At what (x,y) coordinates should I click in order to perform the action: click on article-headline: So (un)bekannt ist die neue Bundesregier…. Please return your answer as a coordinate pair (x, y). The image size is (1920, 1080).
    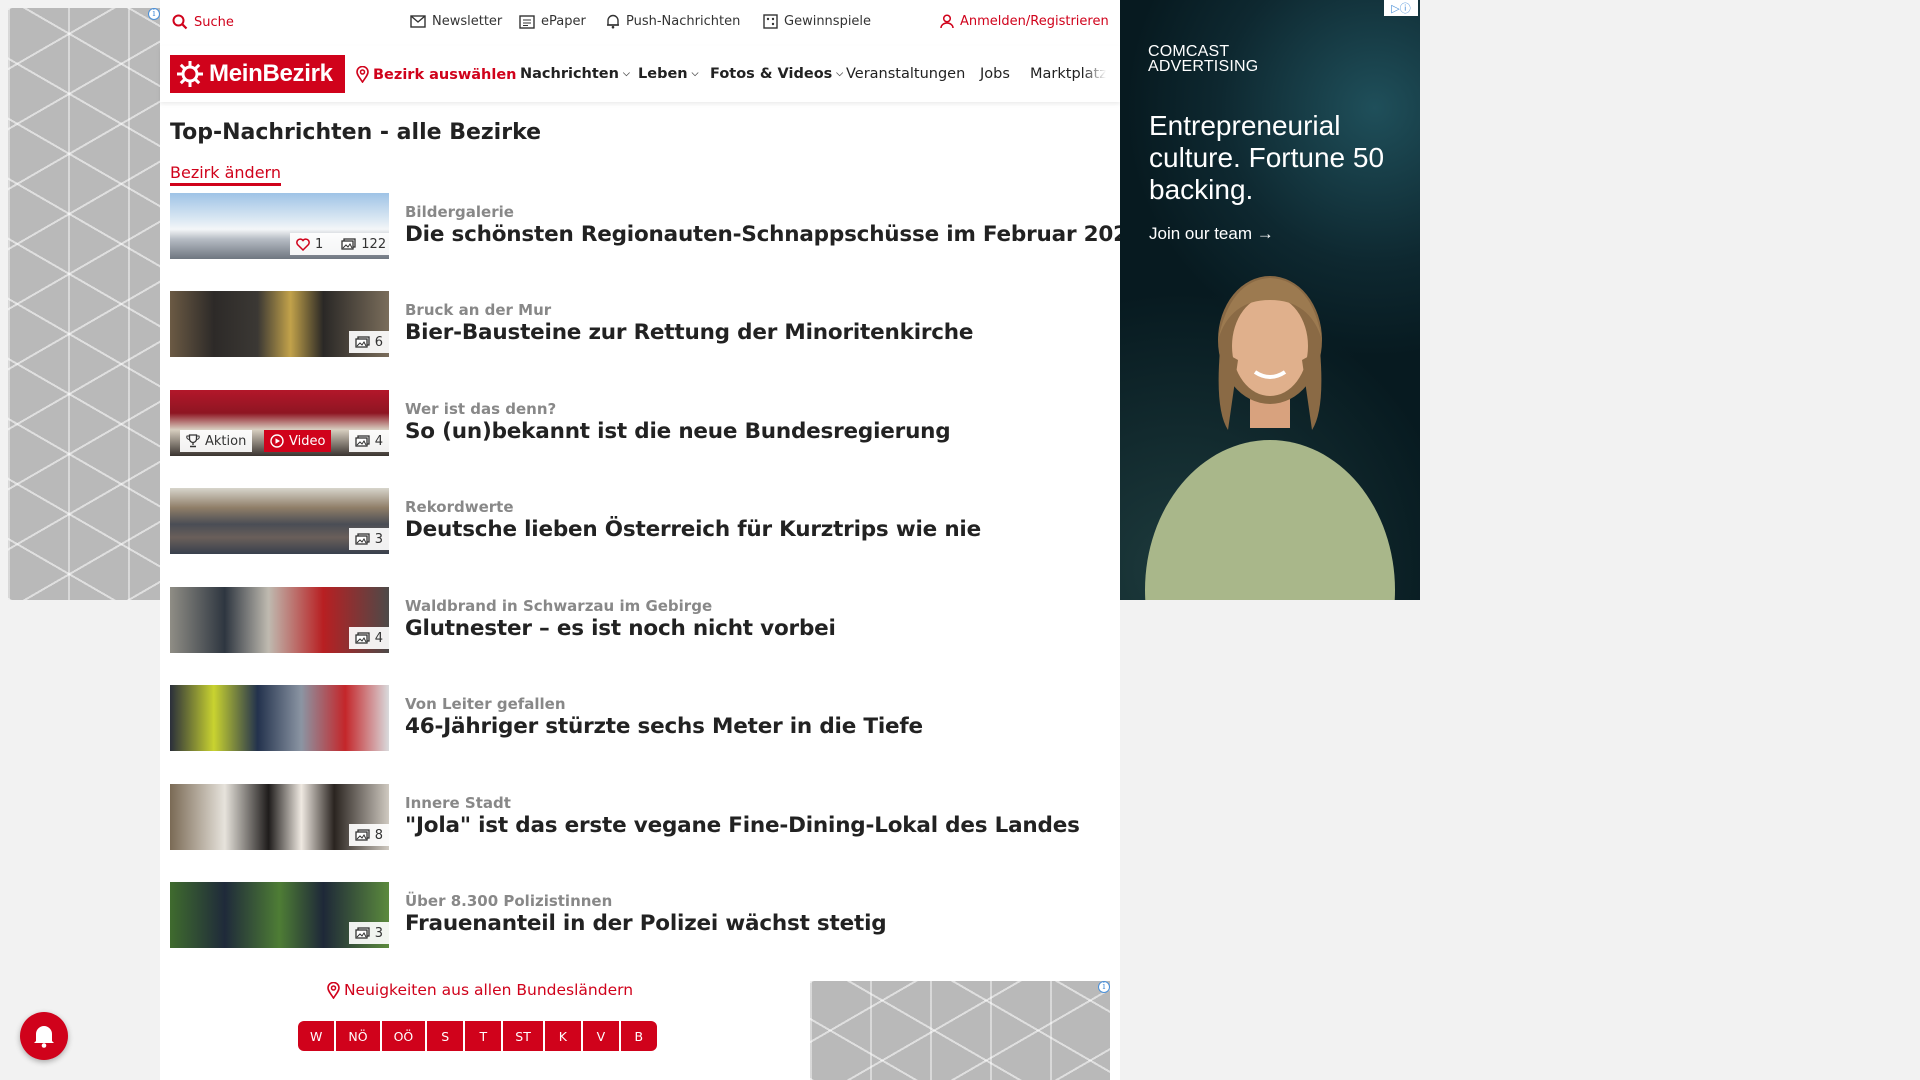
    Looking at the image, I should click on (678, 431).